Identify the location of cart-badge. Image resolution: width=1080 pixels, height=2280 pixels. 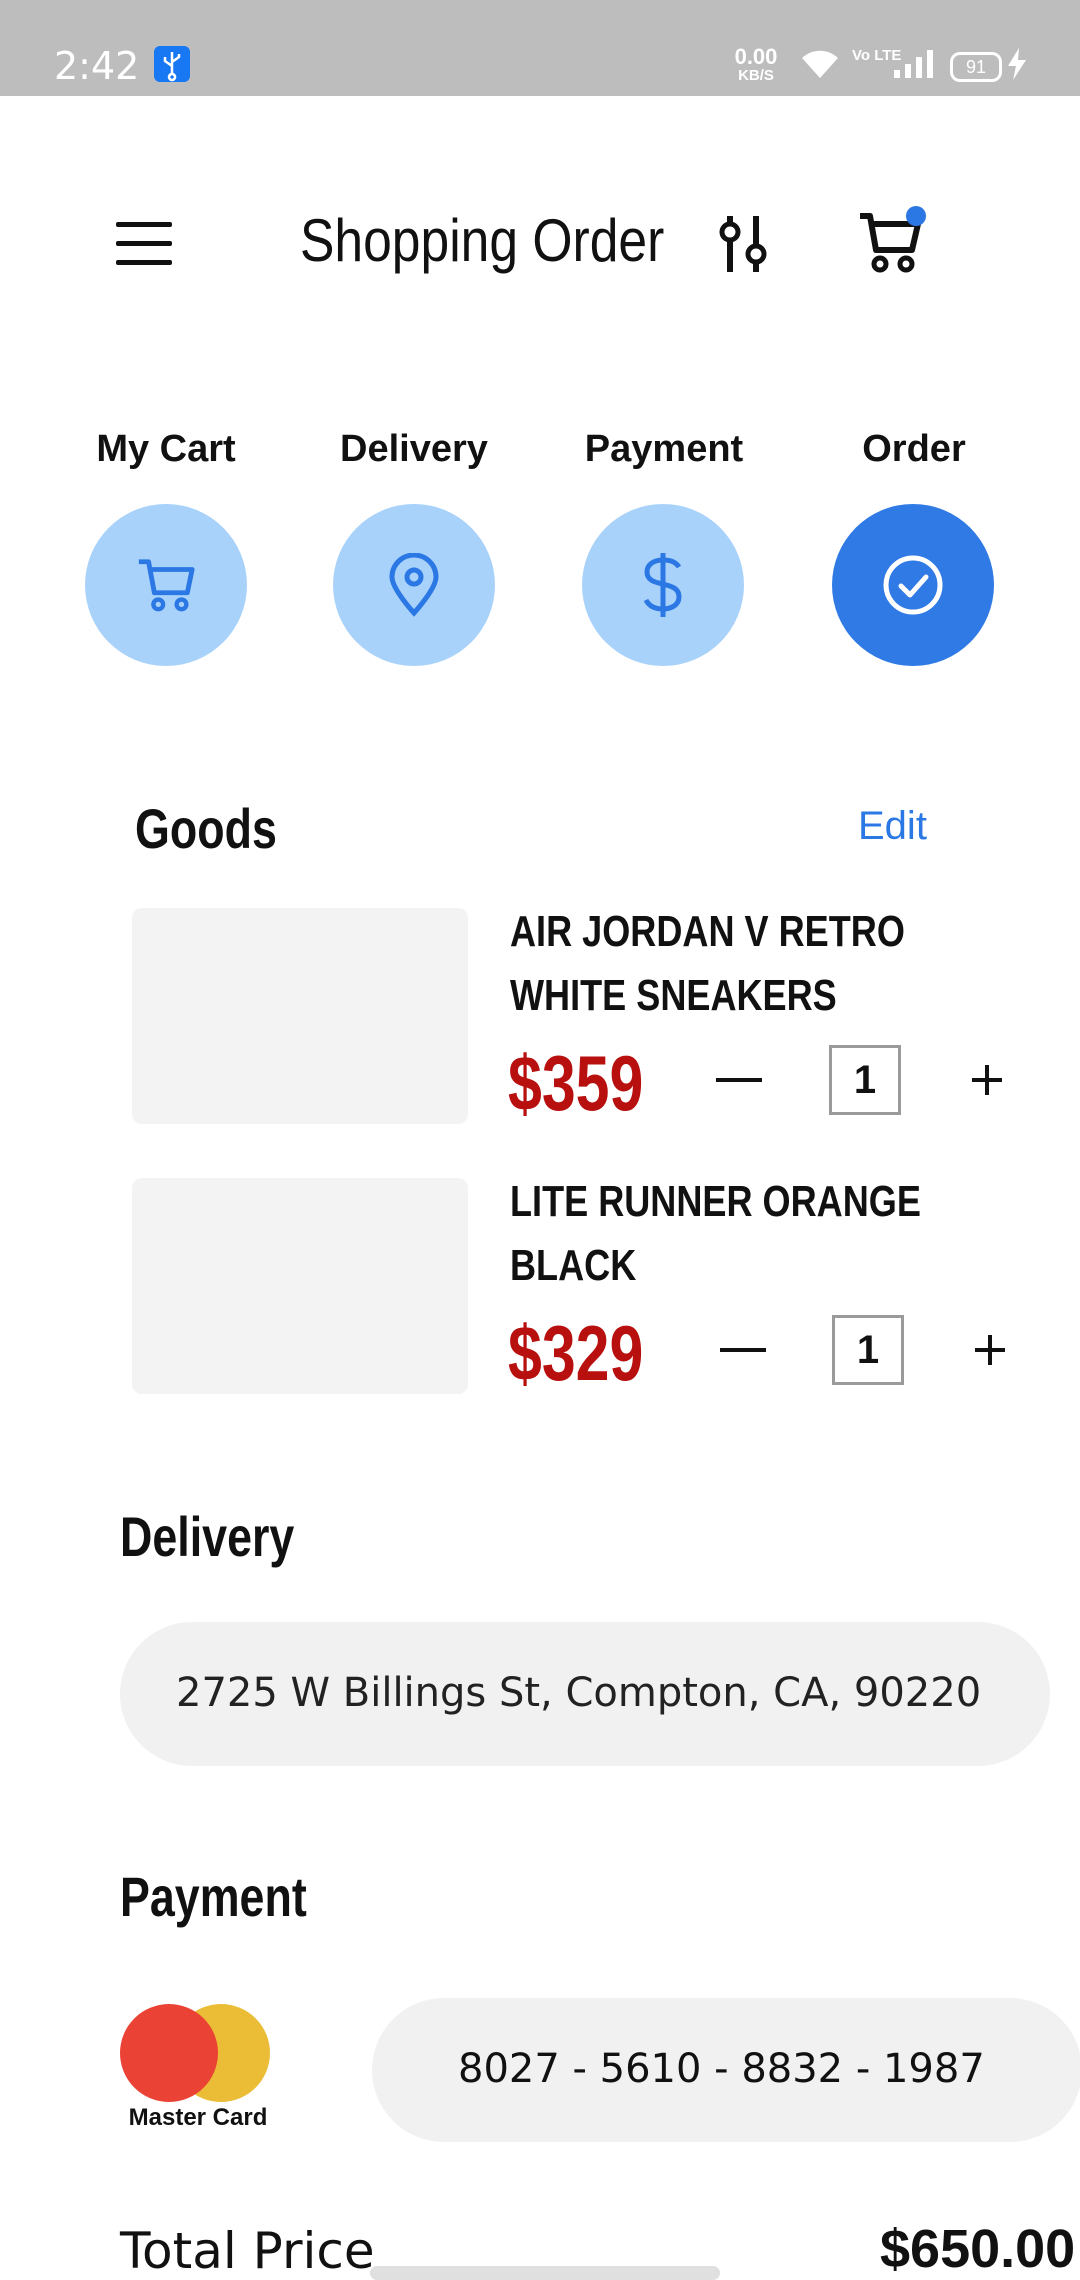
(916, 216).